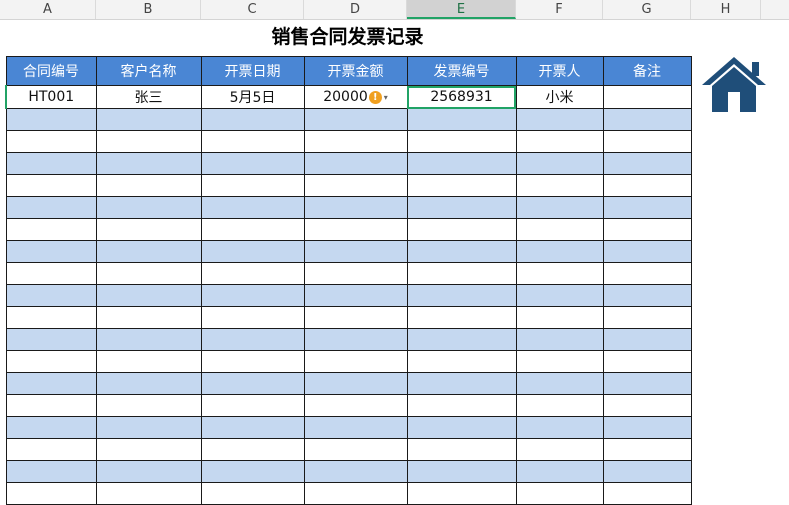 The height and width of the screenshot is (505, 789). Describe the element at coordinates (647, 9) in the screenshot. I see `column-header-g: G` at that location.